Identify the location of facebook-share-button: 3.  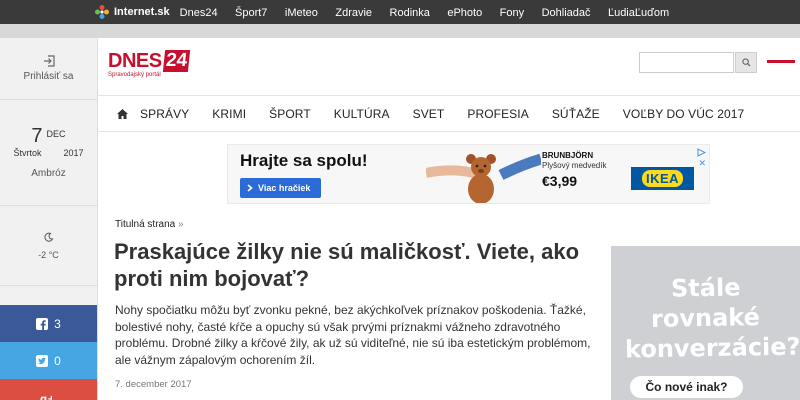
(48, 323).